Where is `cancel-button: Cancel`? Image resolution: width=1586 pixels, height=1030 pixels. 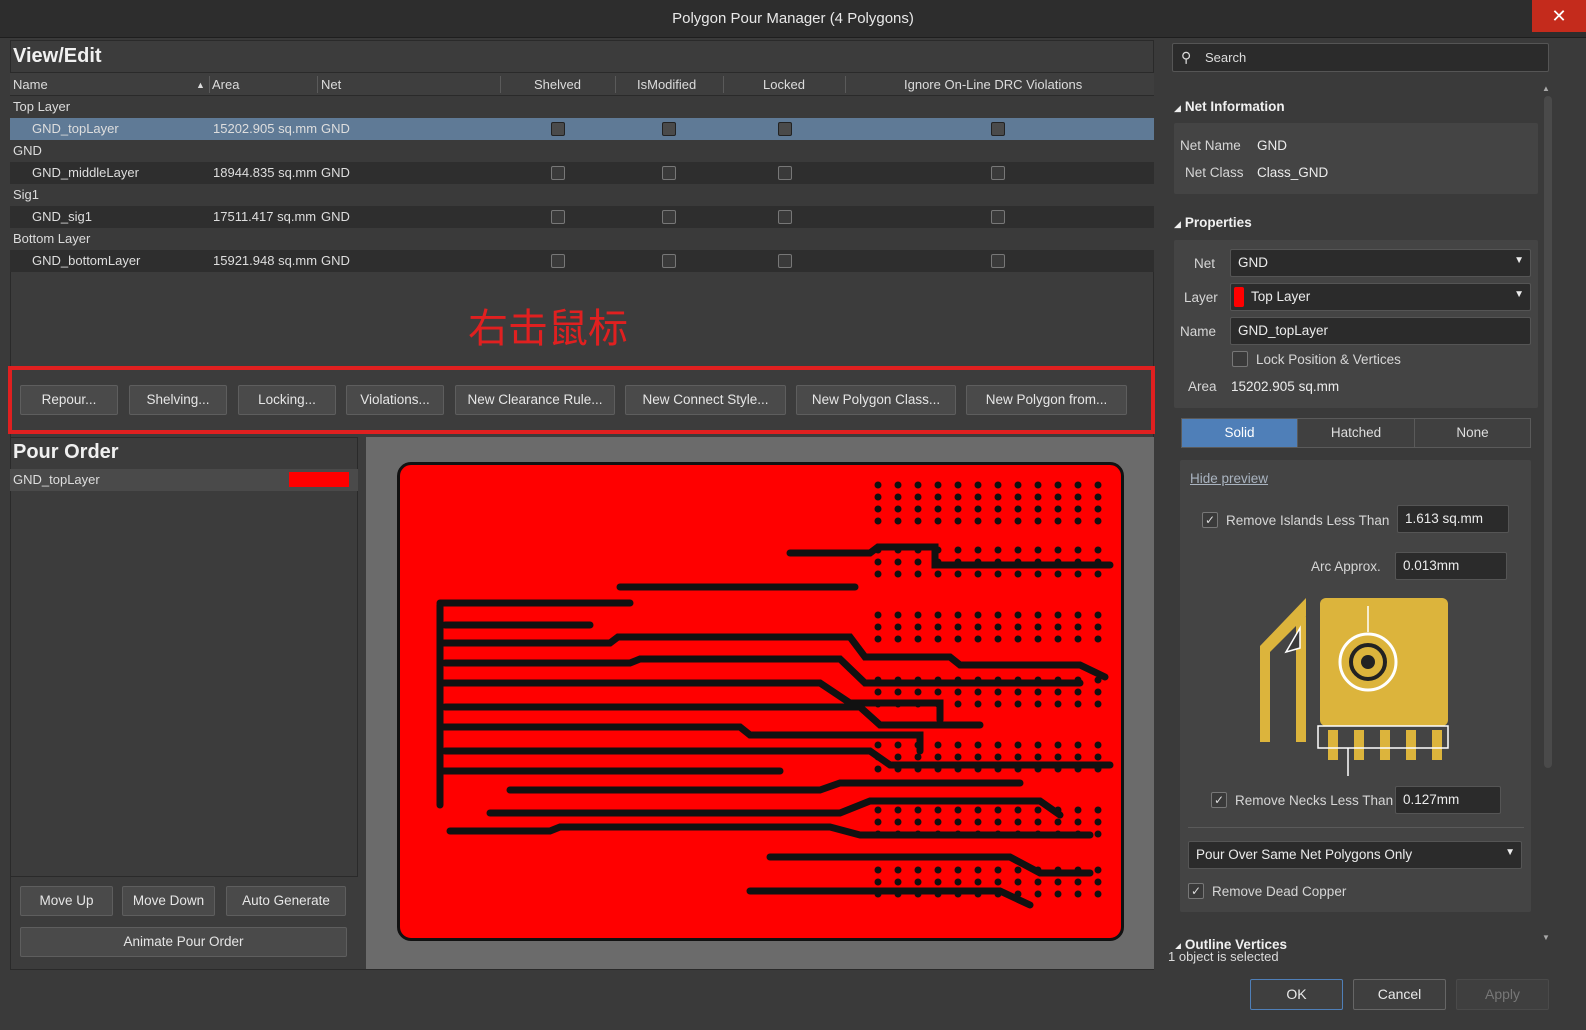 cancel-button: Cancel is located at coordinates (1399, 994).